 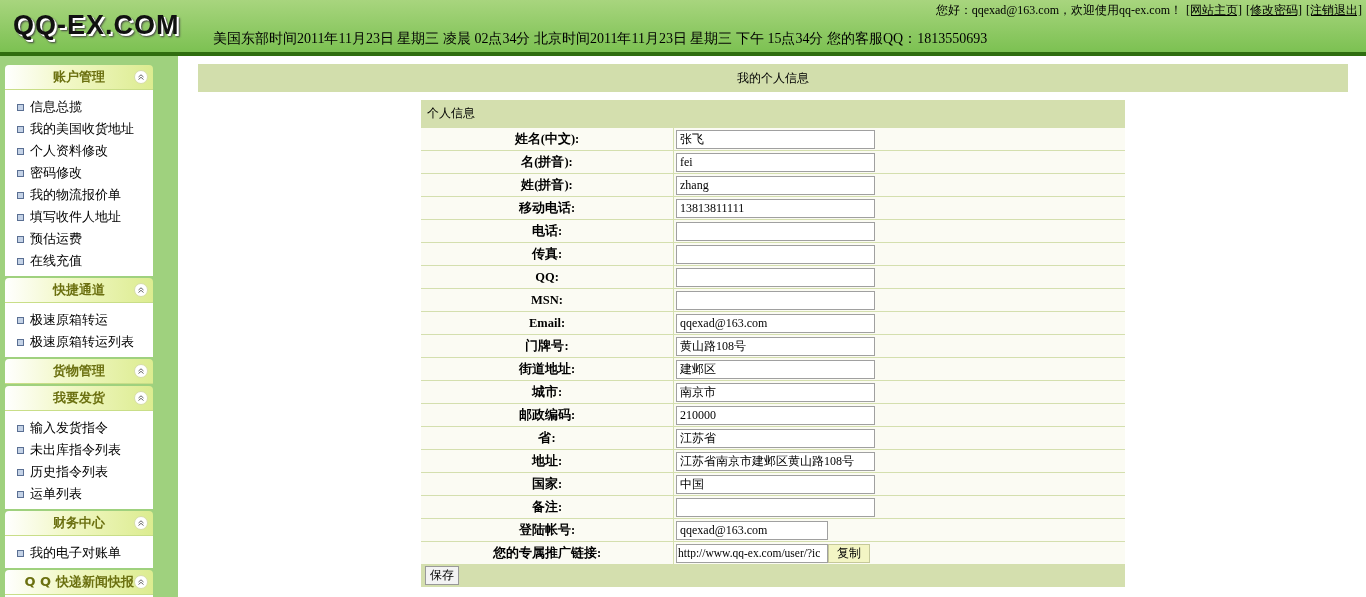 What do you see at coordinates (547, 484) in the screenshot?
I see `field-label: 国家:` at bounding box center [547, 484].